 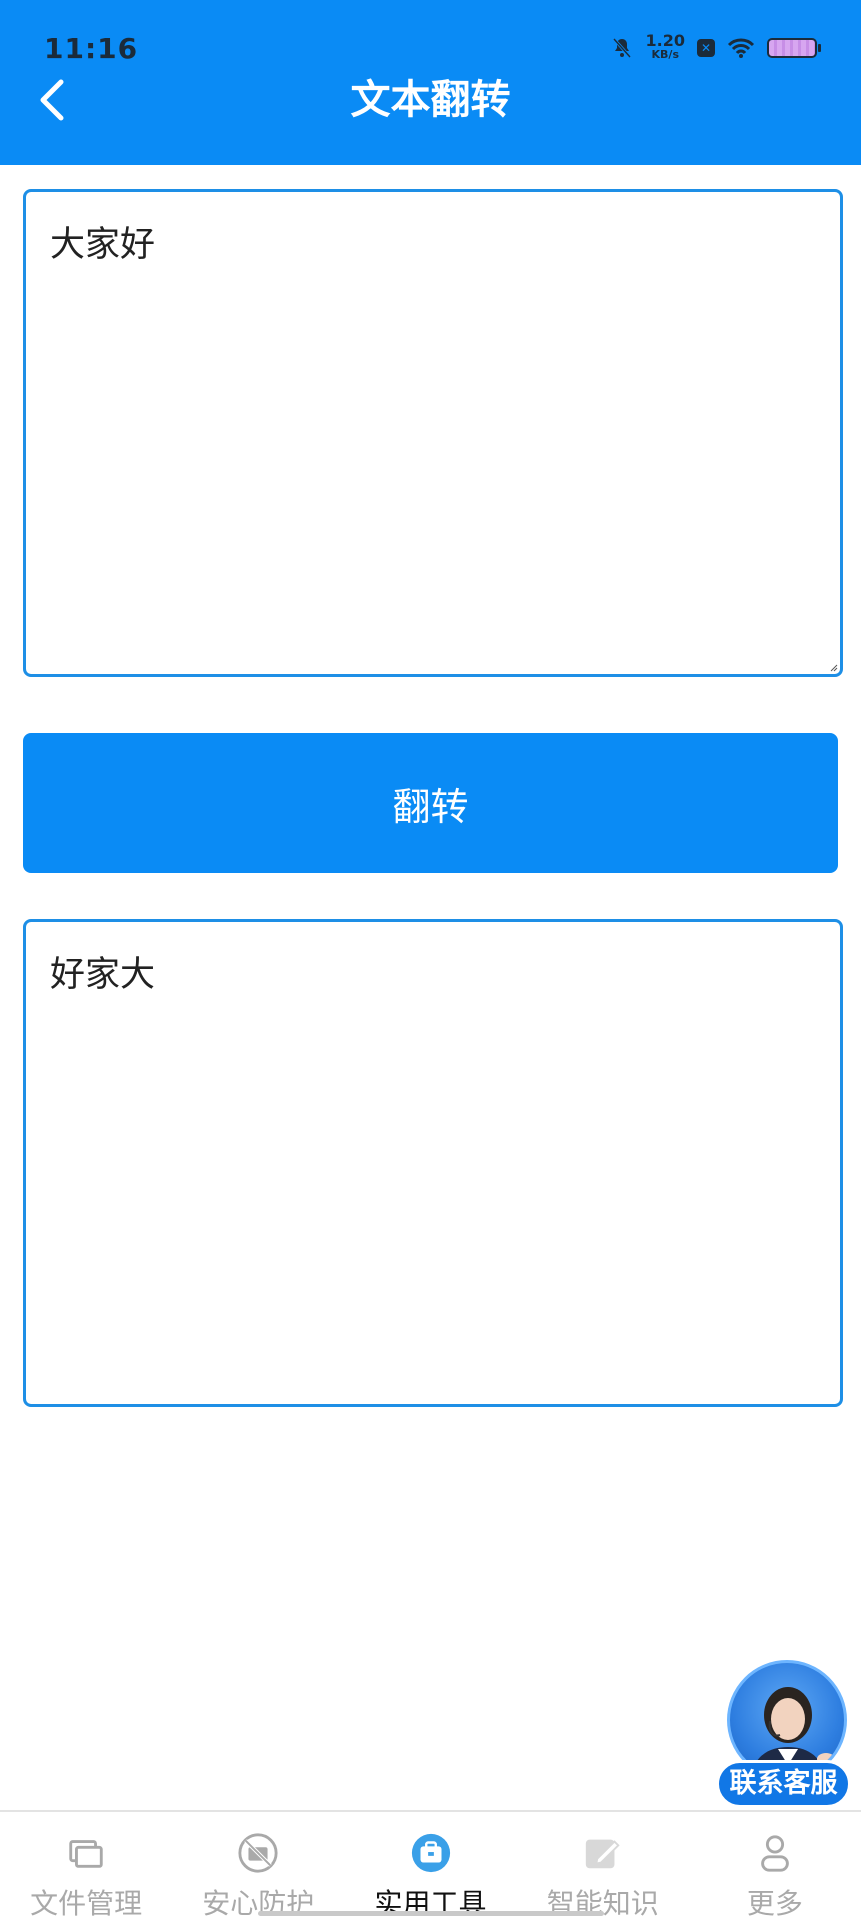 I want to click on home-indicator, so click(x=431, y=1913).